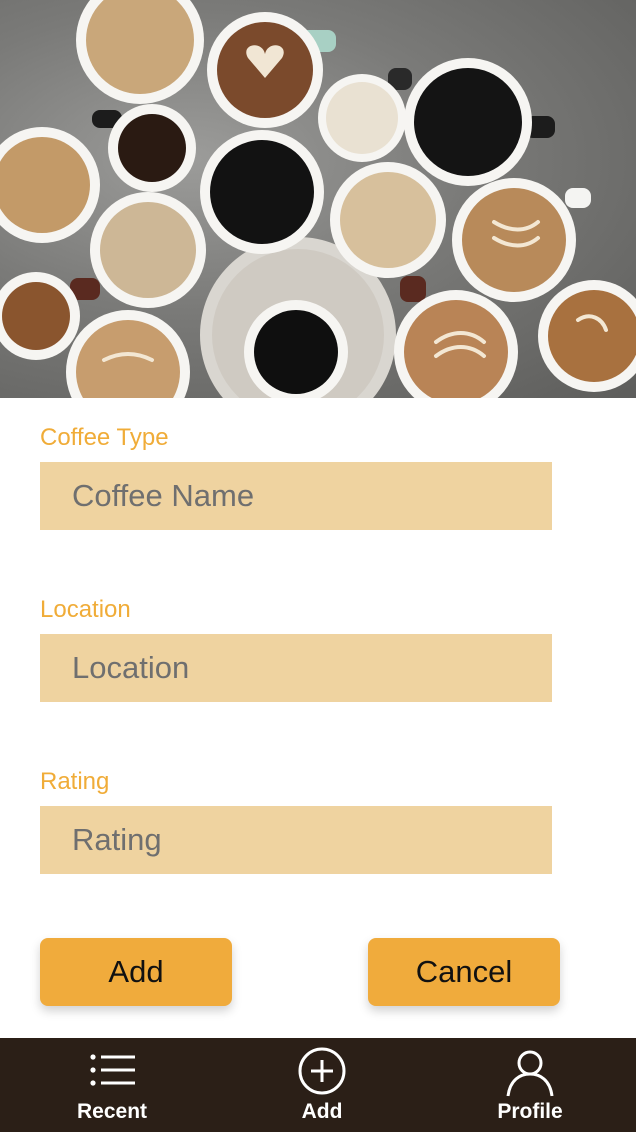 The height and width of the screenshot is (1132, 636). I want to click on nav-label-profile: Profile, so click(530, 1111).